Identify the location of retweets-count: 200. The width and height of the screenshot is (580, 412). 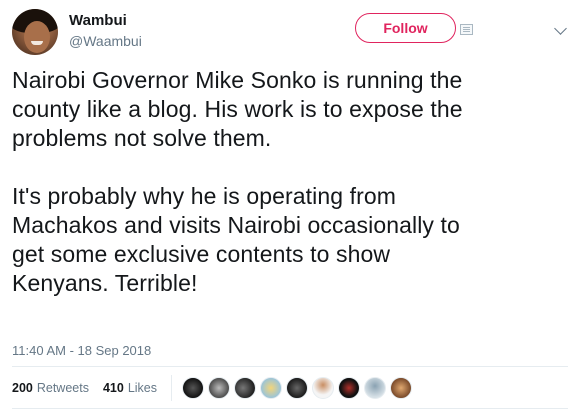
(22, 388).